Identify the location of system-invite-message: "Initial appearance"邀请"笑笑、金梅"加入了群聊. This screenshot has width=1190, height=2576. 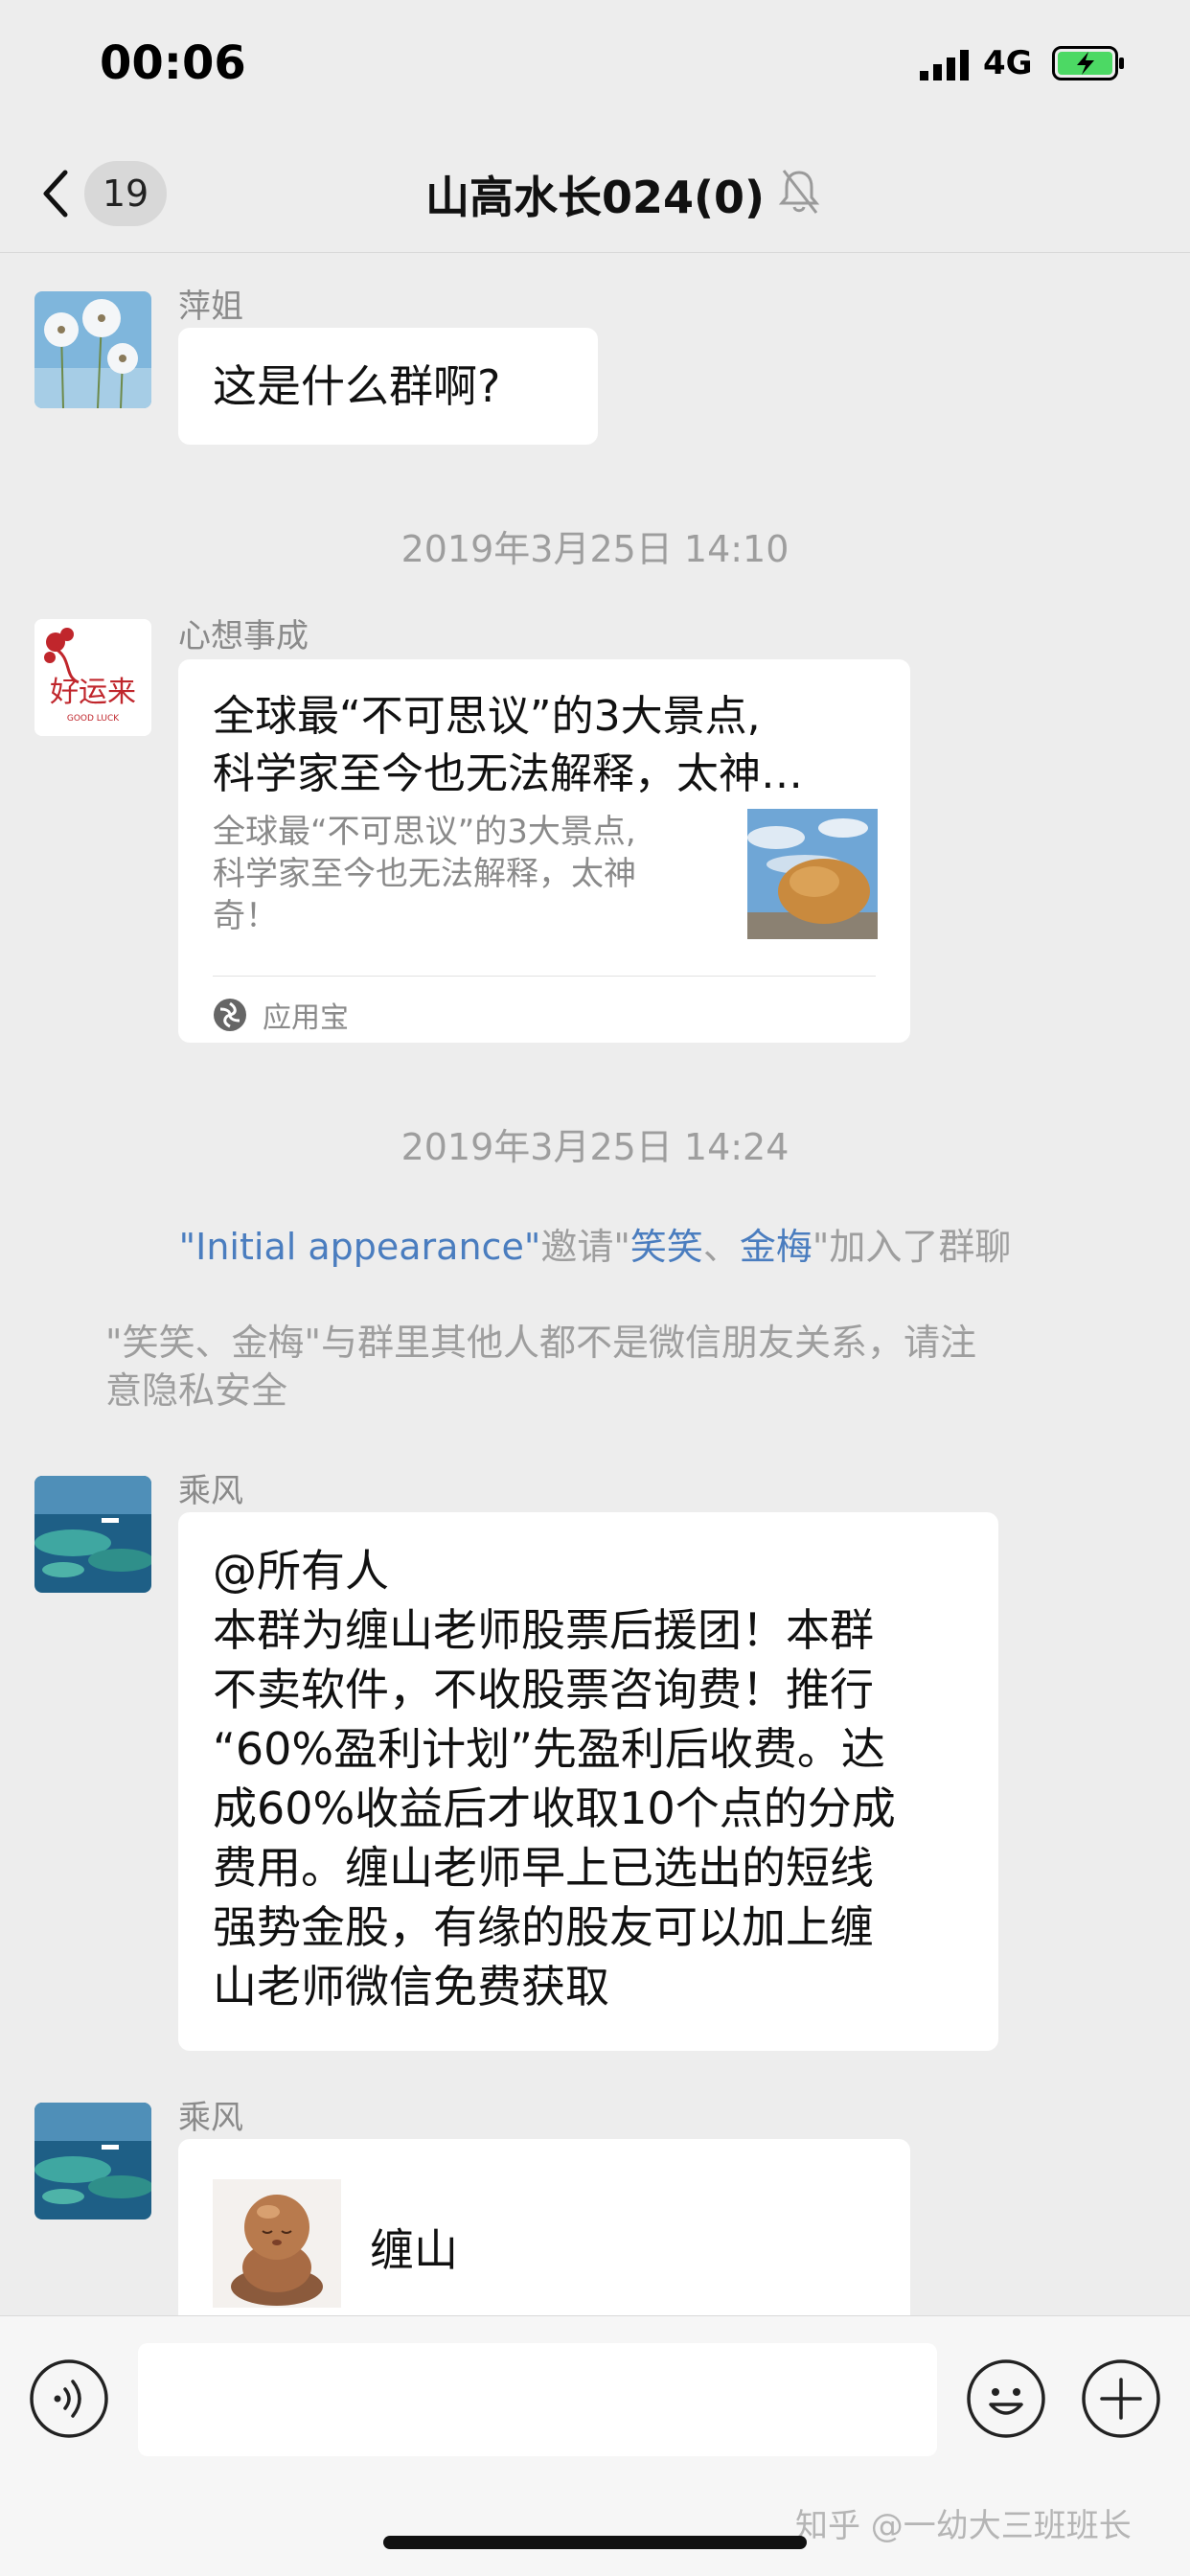
(595, 1243).